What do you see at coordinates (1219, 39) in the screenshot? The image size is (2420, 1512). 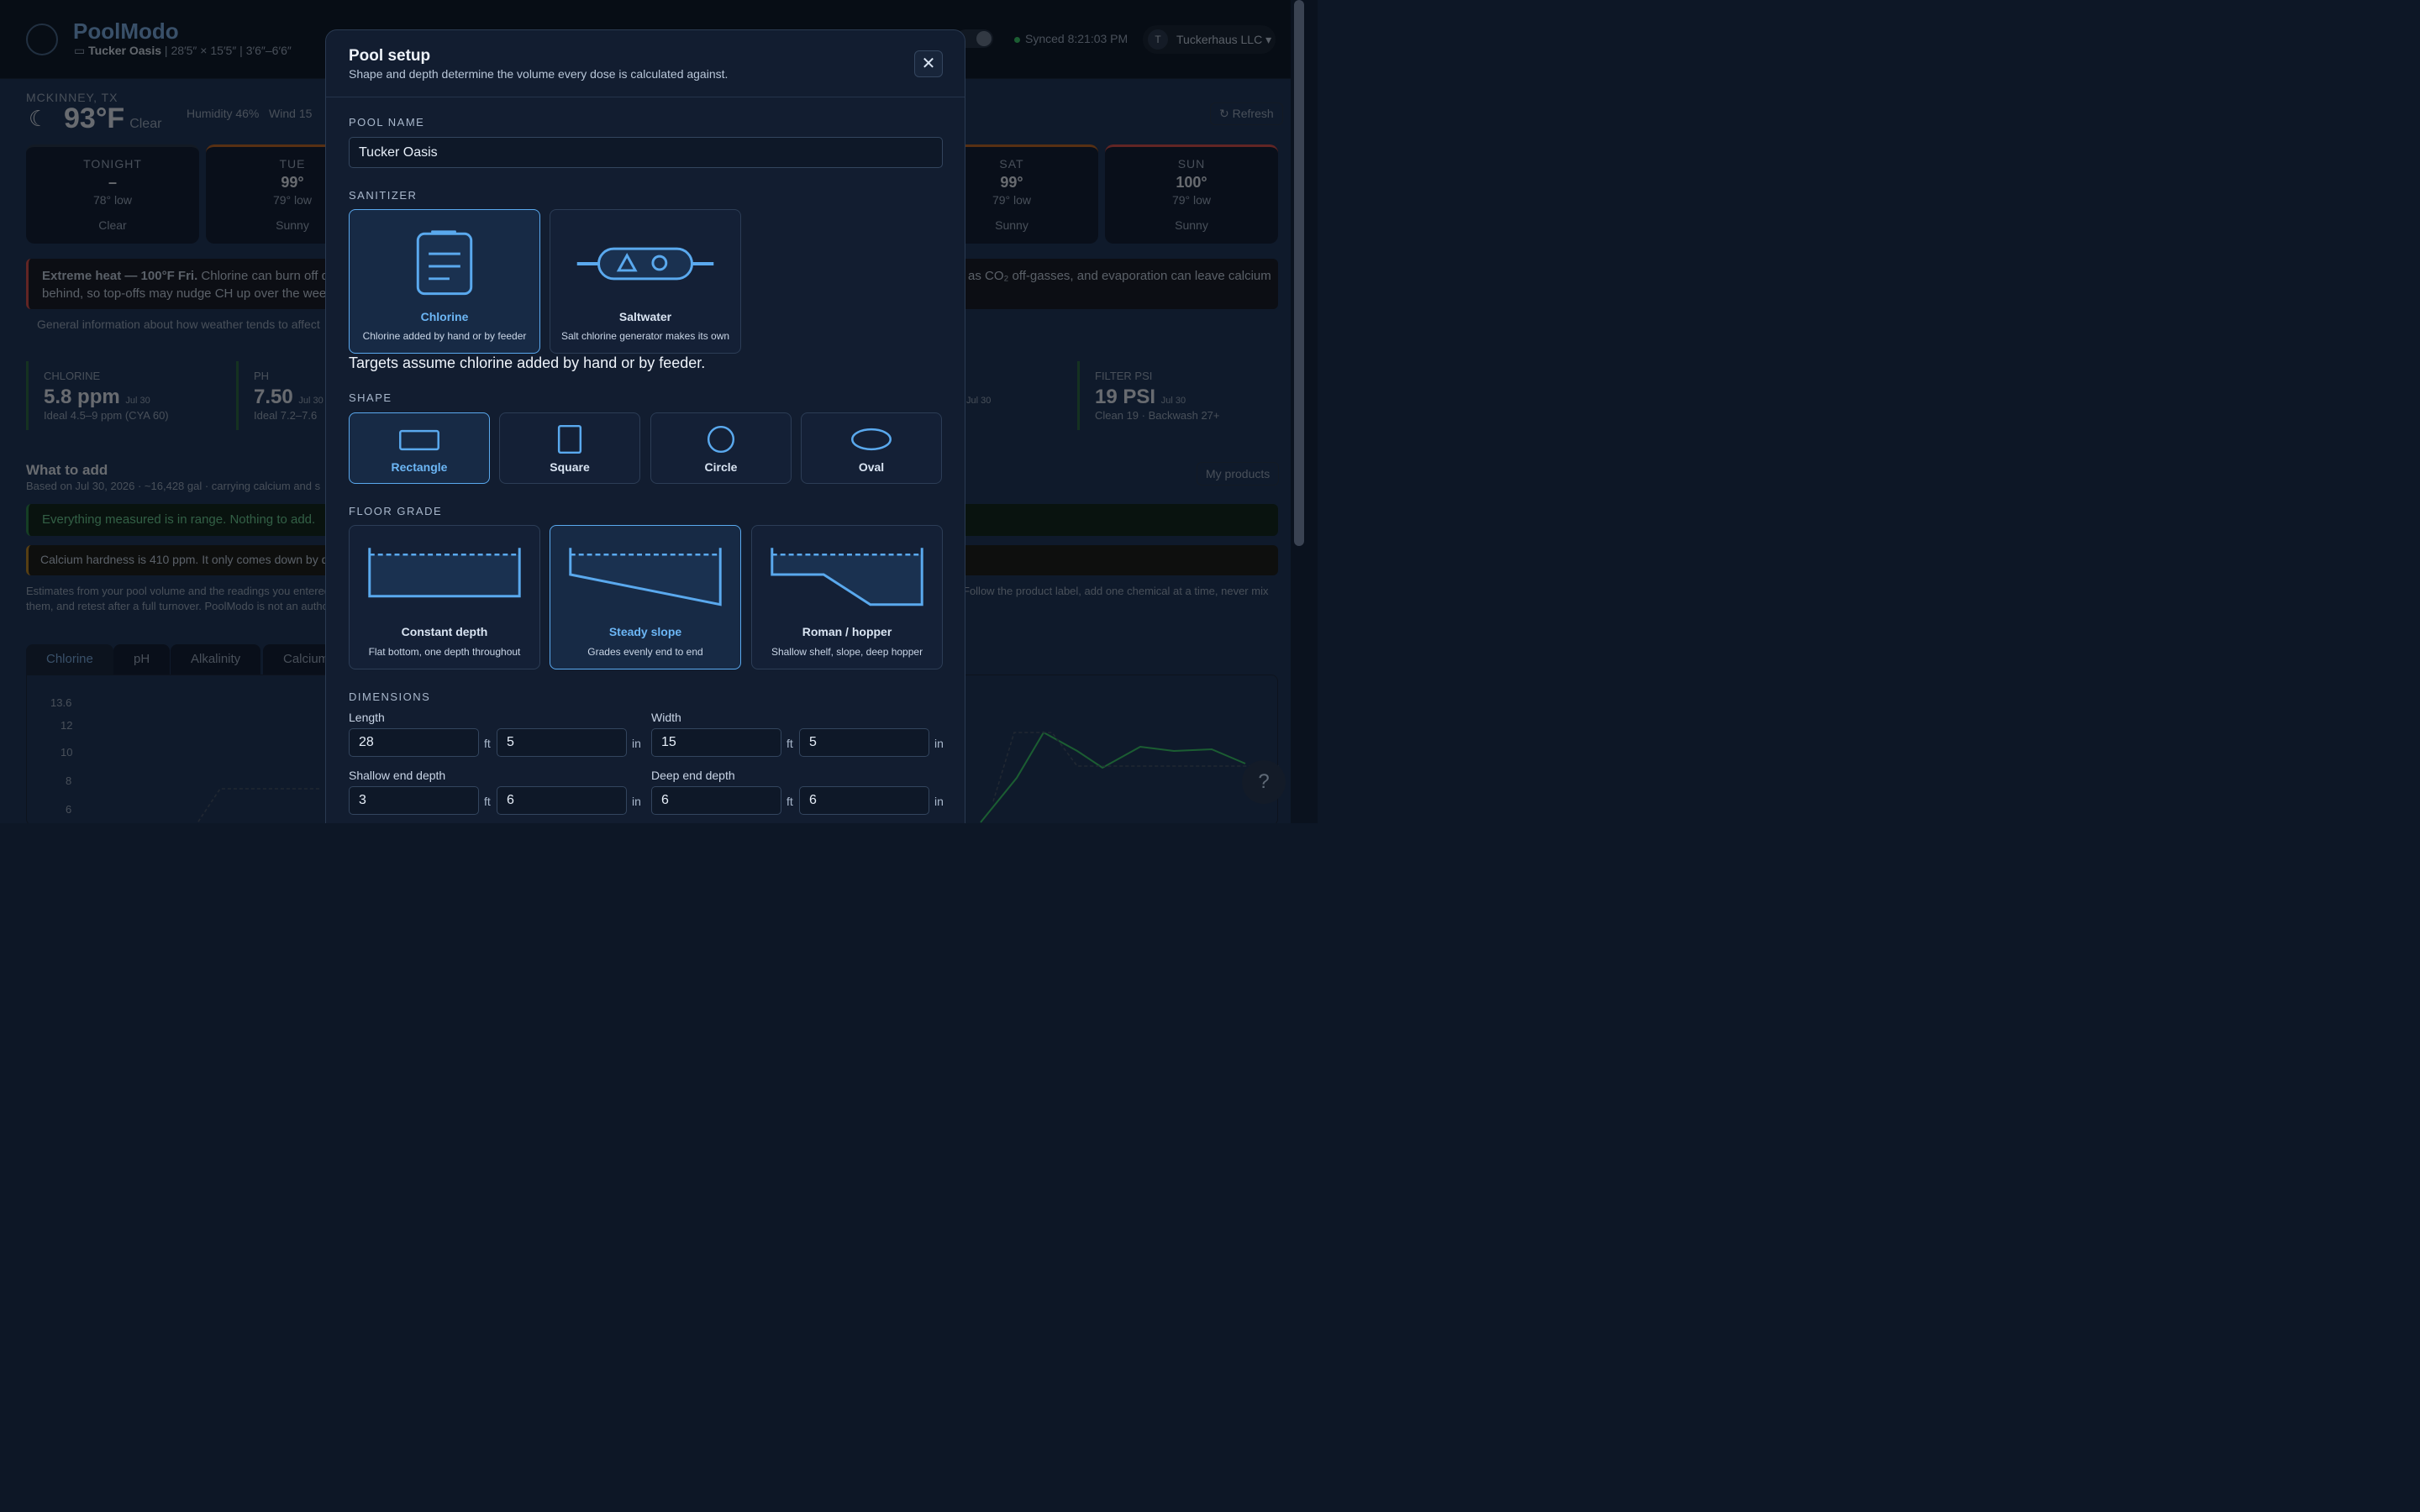 I see `account-name: Tuckerhaus LLC` at bounding box center [1219, 39].